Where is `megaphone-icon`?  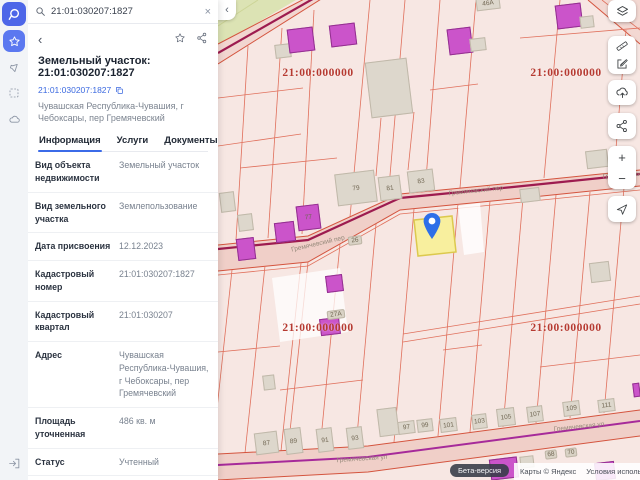 megaphone-icon is located at coordinates (13, 67).